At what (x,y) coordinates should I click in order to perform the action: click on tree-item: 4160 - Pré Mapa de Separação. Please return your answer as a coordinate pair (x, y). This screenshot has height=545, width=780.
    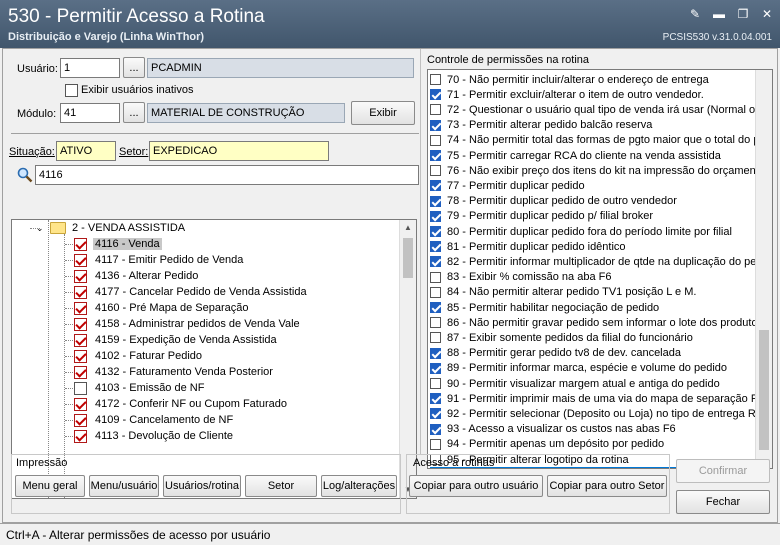
    Looking at the image, I should click on (158, 308).